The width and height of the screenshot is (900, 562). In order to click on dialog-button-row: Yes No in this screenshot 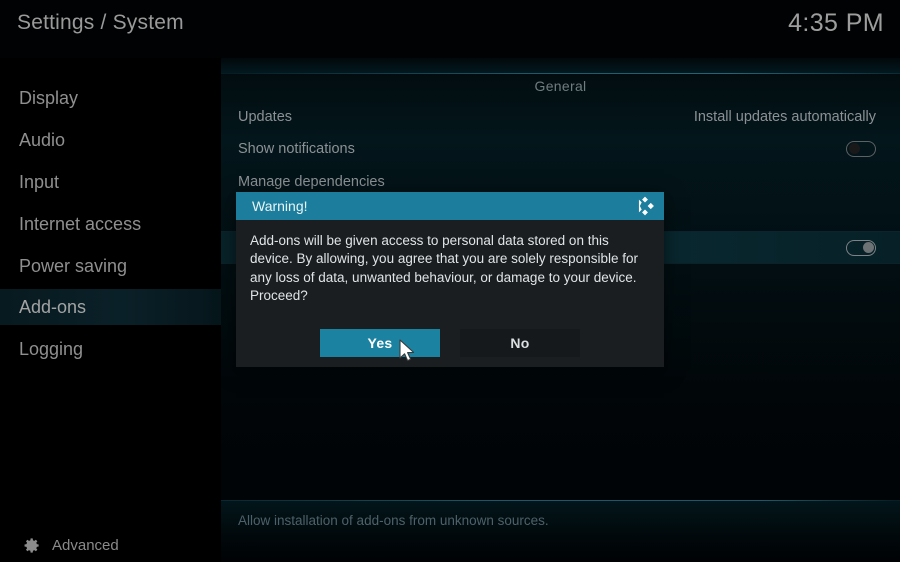, I will do `click(450, 345)`.